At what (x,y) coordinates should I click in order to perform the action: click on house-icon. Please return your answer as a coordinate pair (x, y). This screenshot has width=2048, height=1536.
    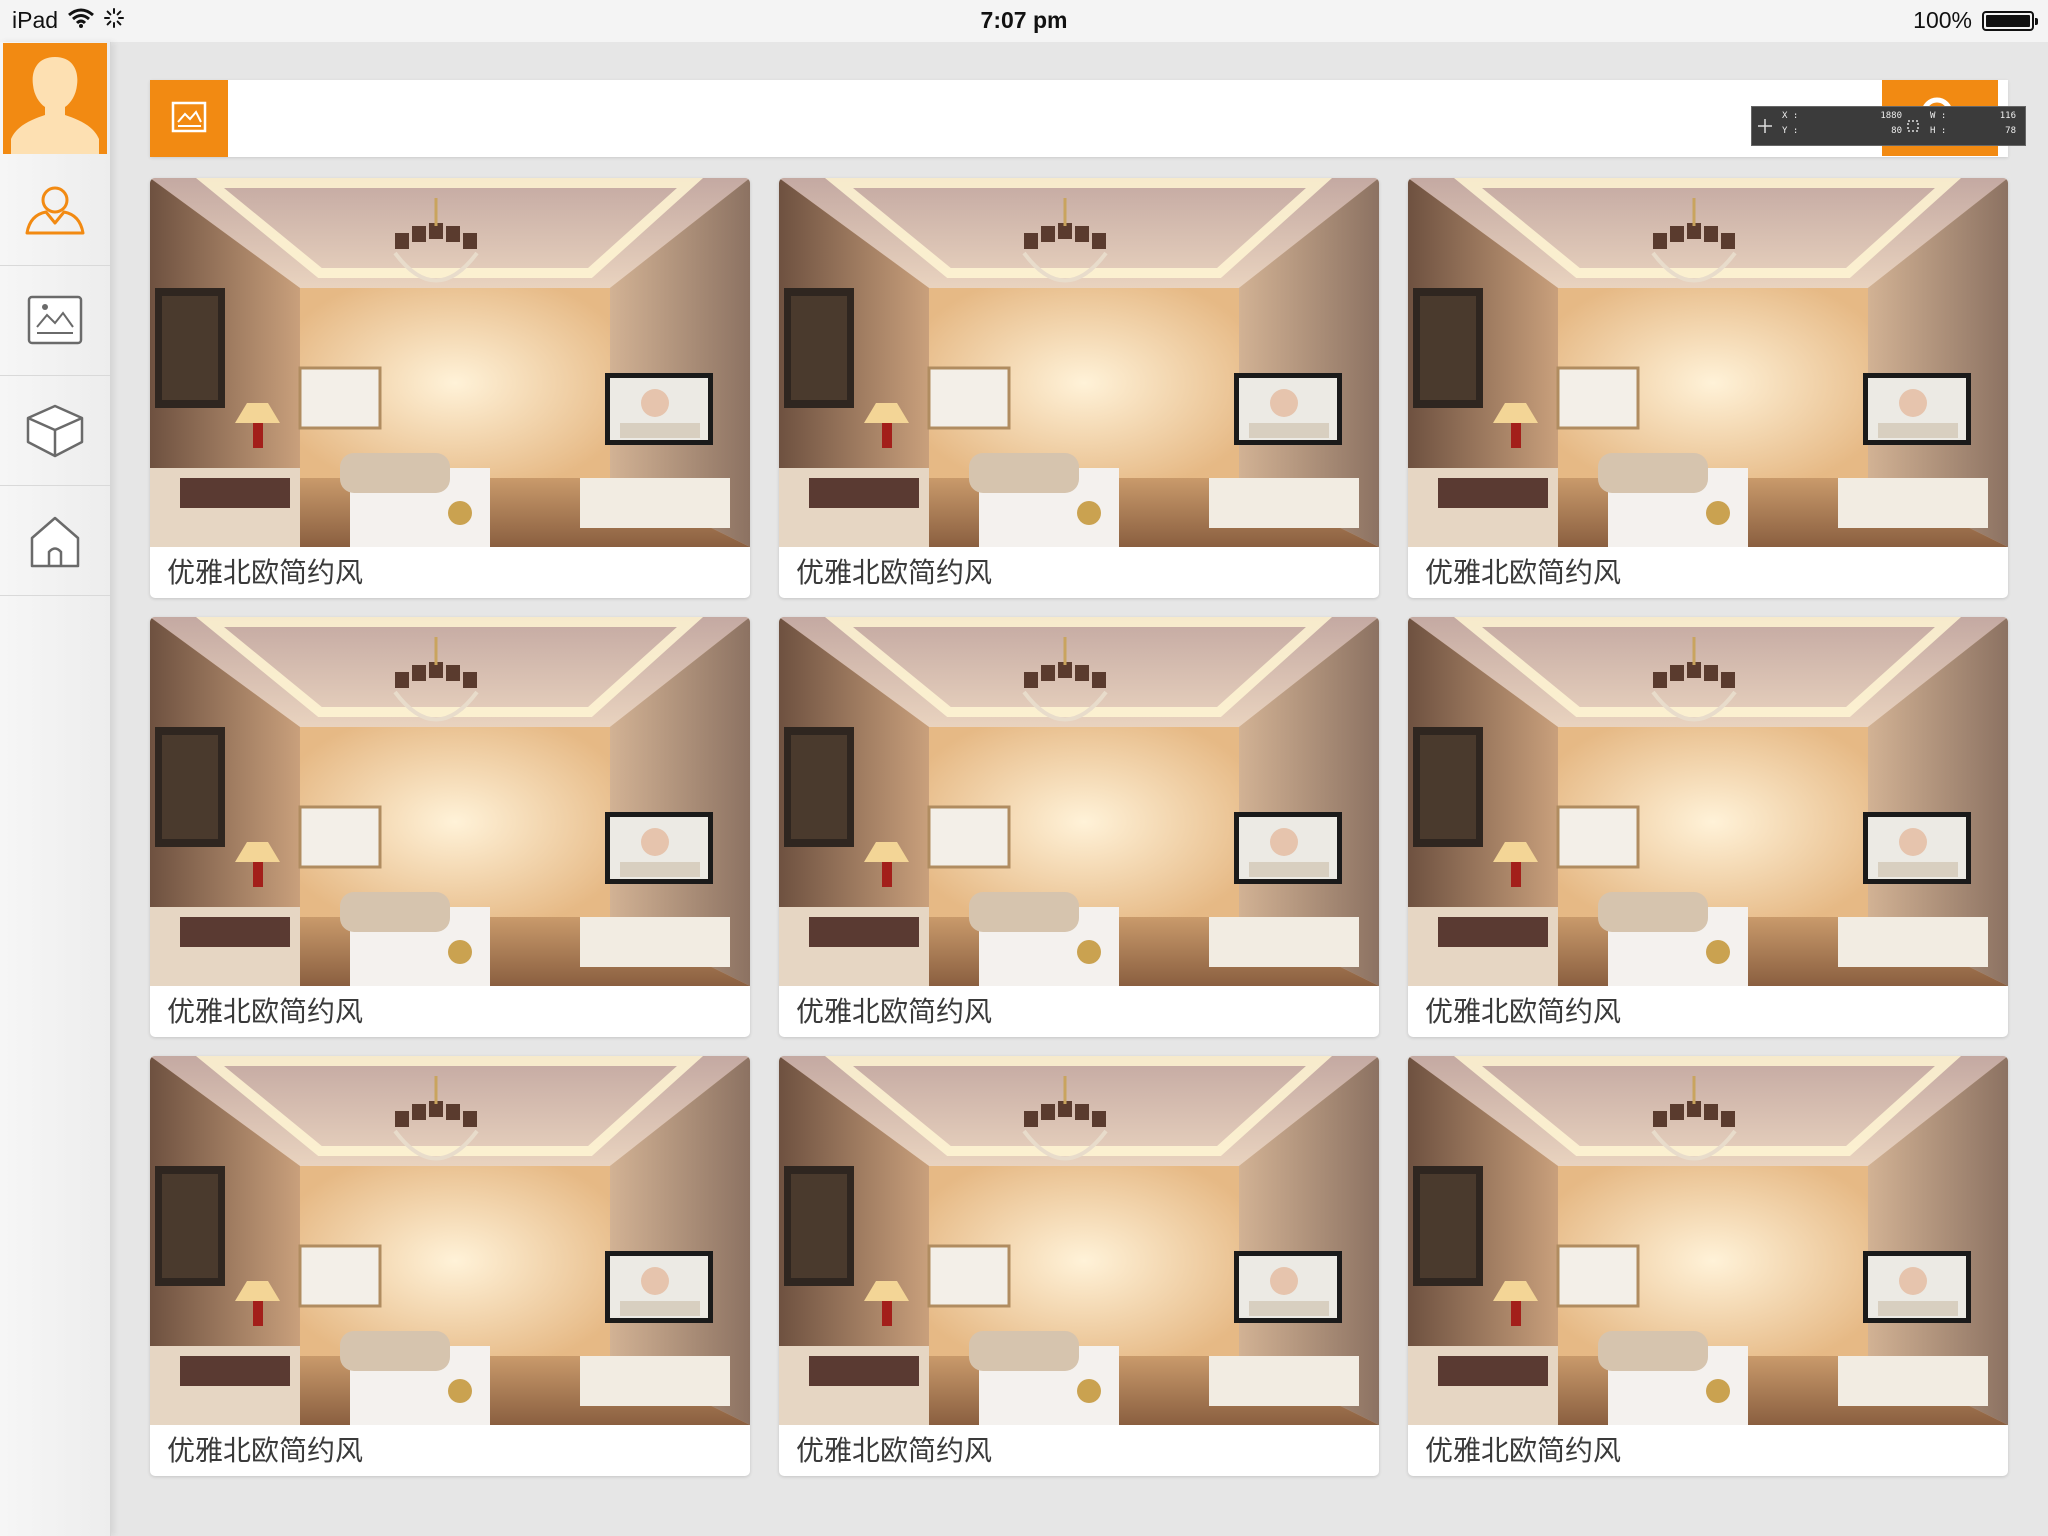
    Looking at the image, I should click on (55, 541).